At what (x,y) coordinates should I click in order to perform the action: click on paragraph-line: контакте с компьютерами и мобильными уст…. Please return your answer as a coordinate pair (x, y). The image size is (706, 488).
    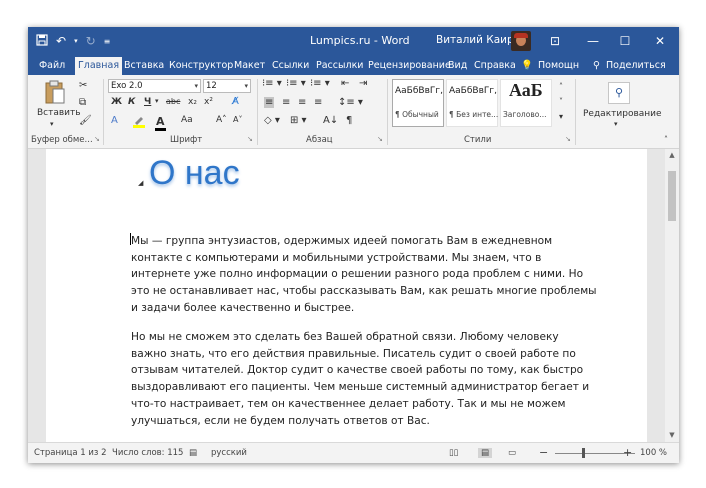
    Looking at the image, I should click on (336, 257).